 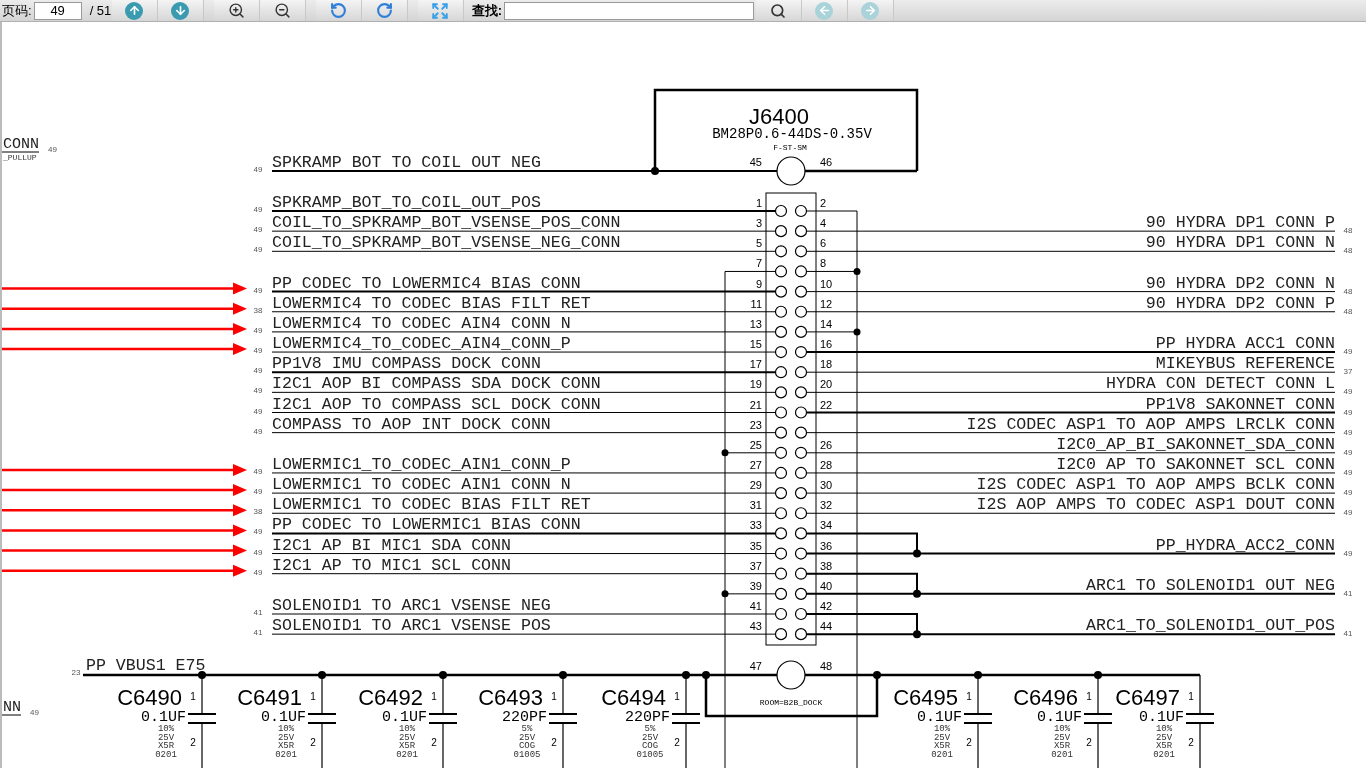 What do you see at coordinates (925, 697) in the screenshot?
I see `part-reference: C6495` at bounding box center [925, 697].